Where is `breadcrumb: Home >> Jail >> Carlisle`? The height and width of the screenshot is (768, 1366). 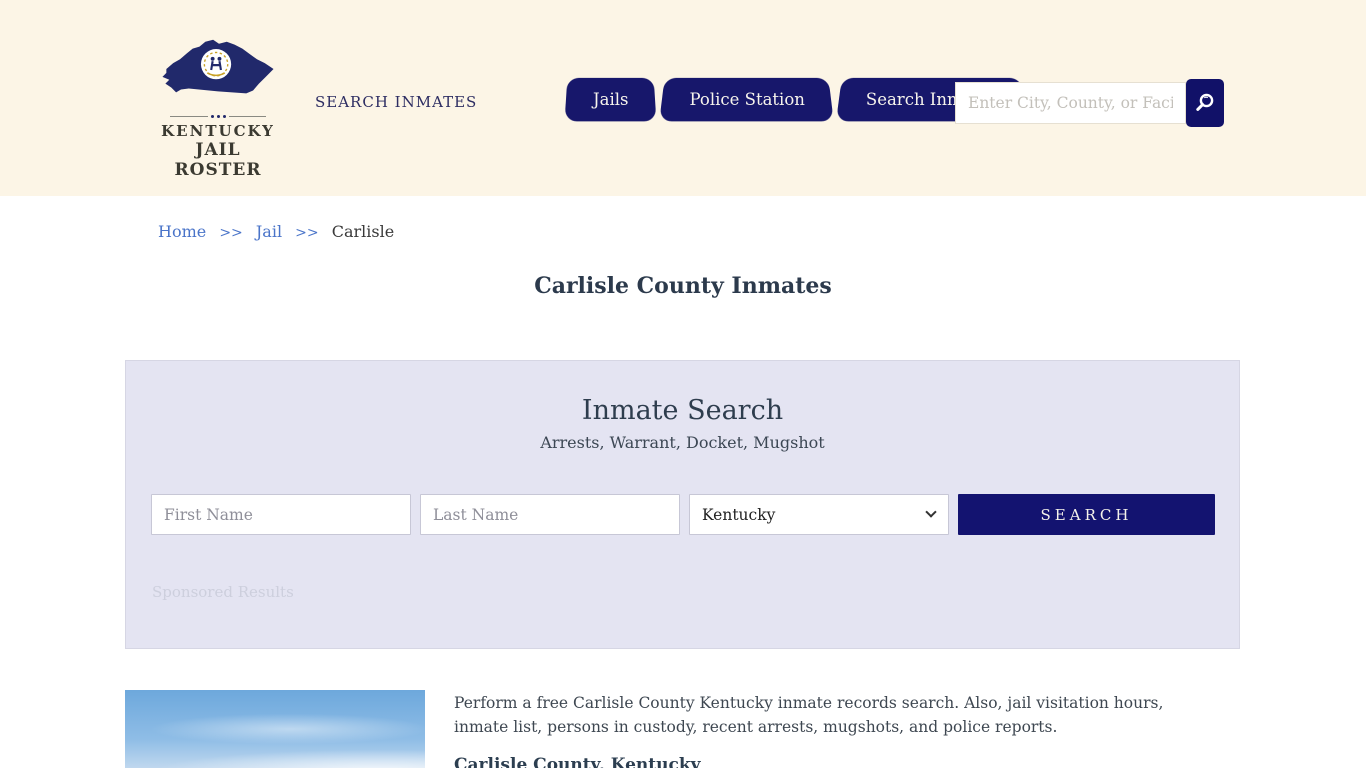
breadcrumb: Home >> Jail >> Carlisle is located at coordinates (276, 231).